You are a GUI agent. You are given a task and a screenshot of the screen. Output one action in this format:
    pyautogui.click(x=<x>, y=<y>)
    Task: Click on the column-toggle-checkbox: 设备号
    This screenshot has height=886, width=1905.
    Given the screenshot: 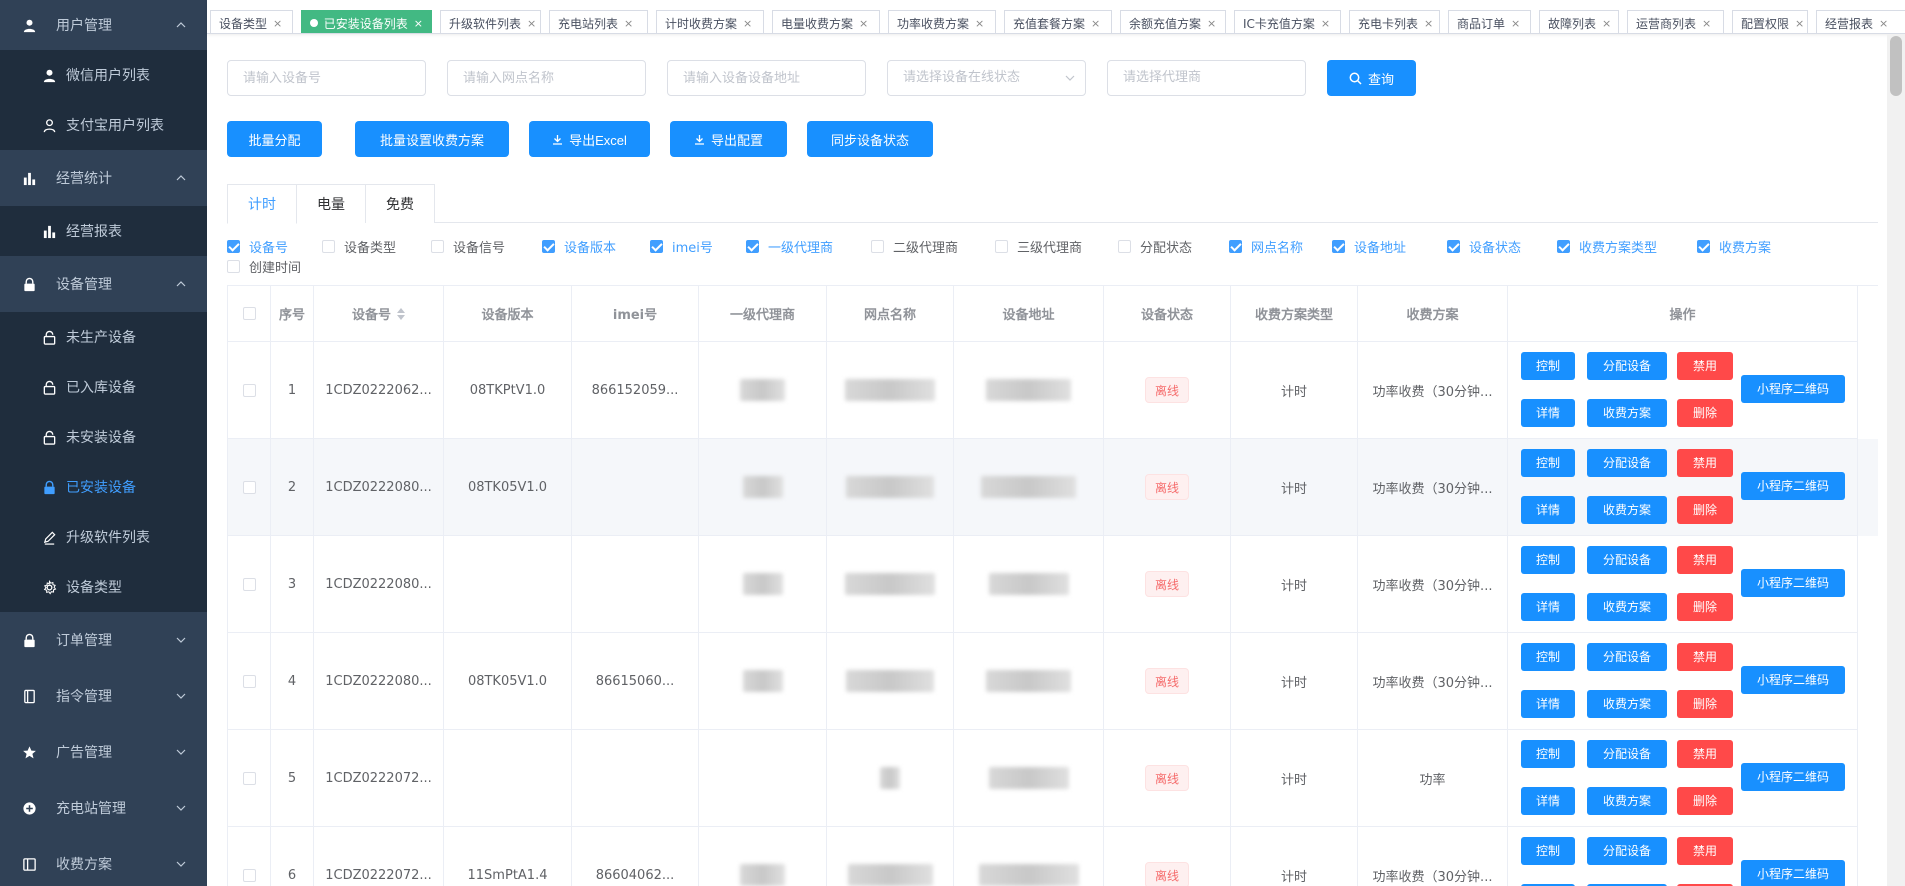 What is the action you would take?
    pyautogui.click(x=257, y=247)
    